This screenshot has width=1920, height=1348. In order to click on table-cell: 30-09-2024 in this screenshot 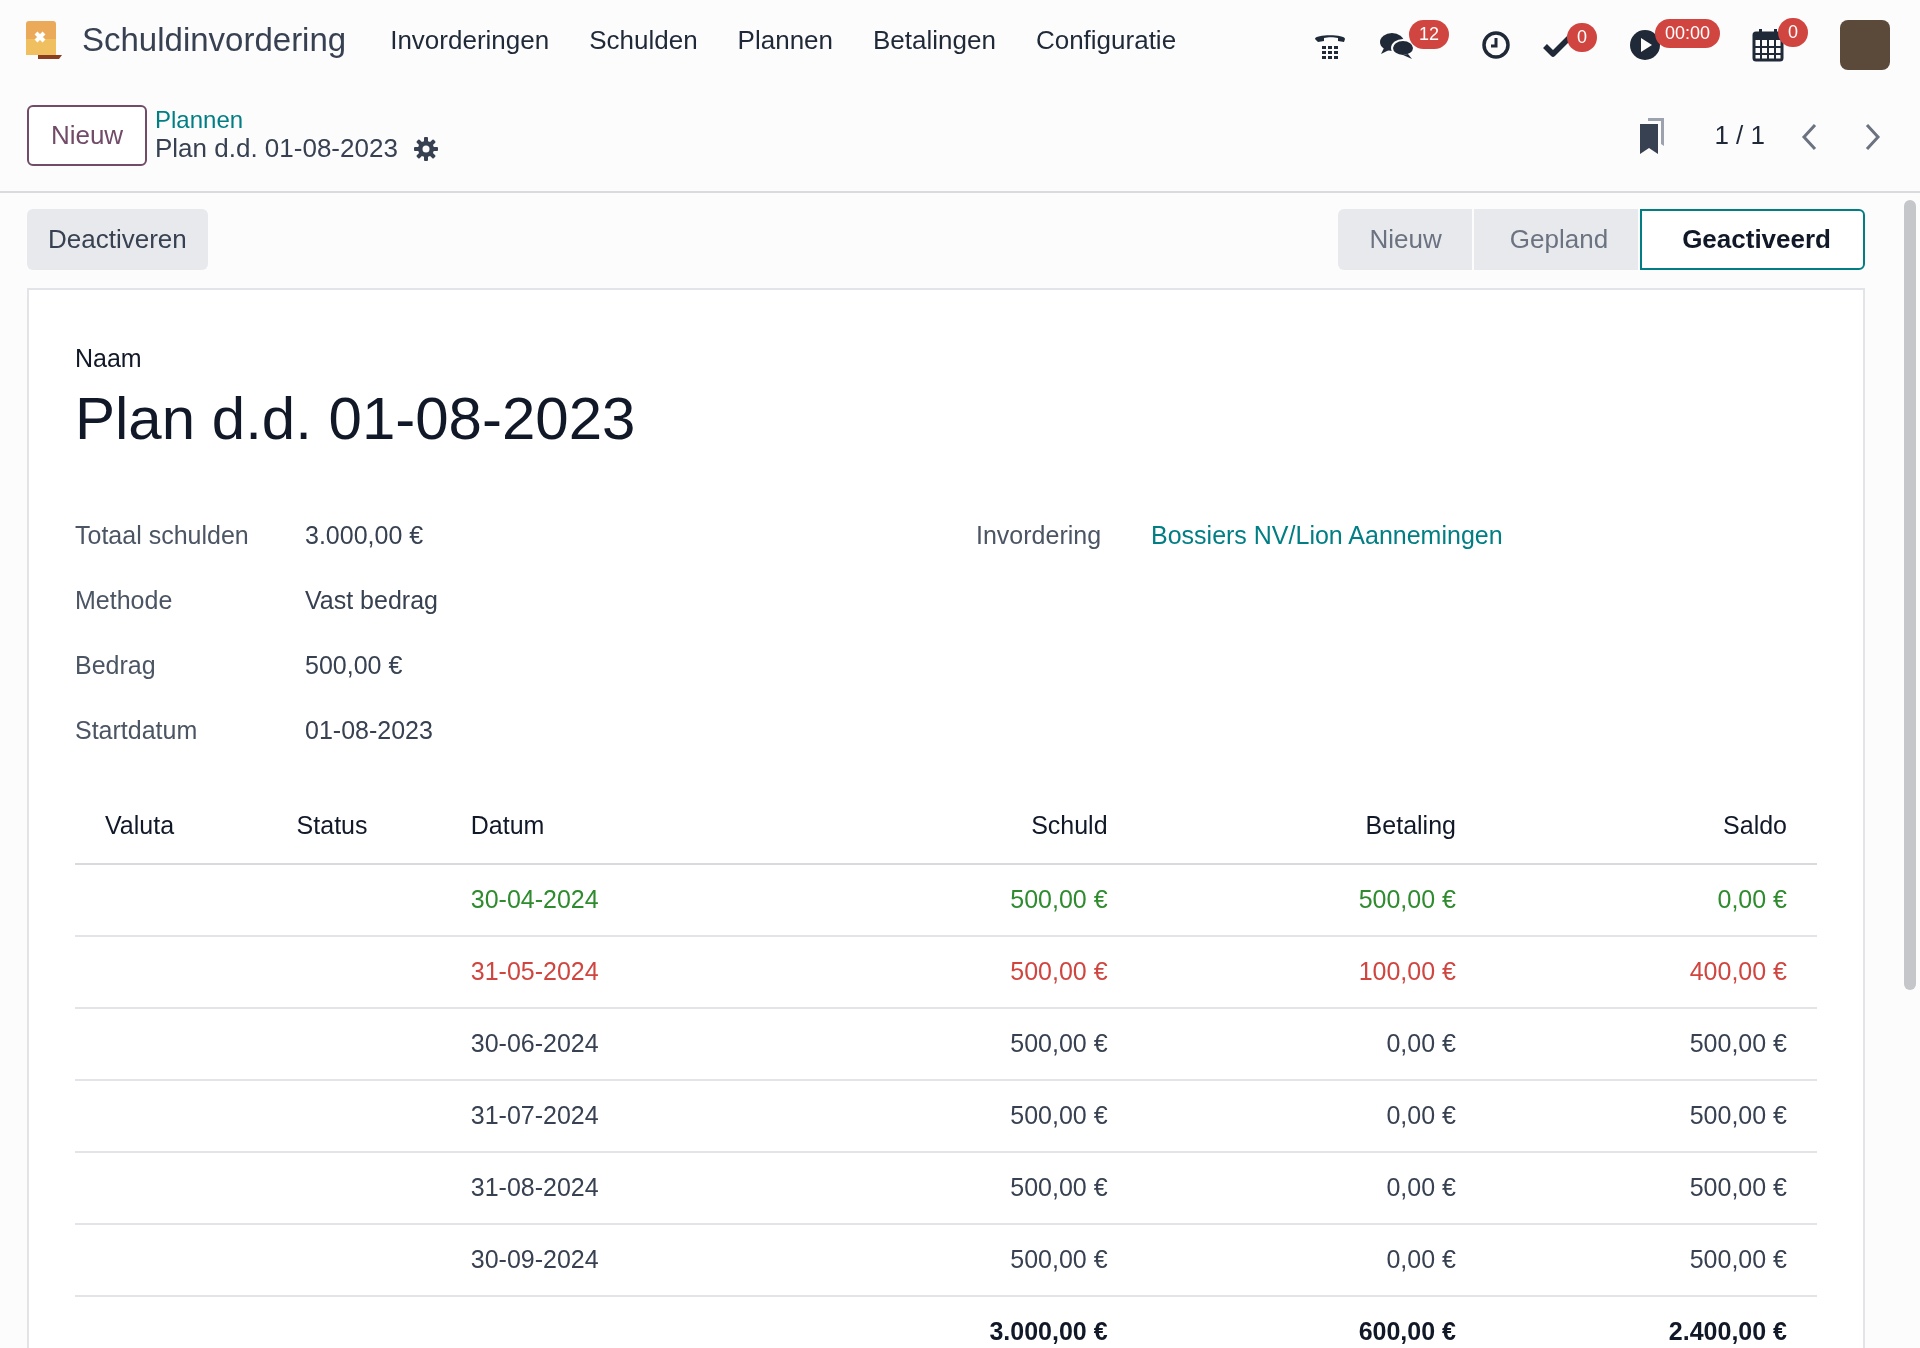, I will do `click(597, 1259)`.